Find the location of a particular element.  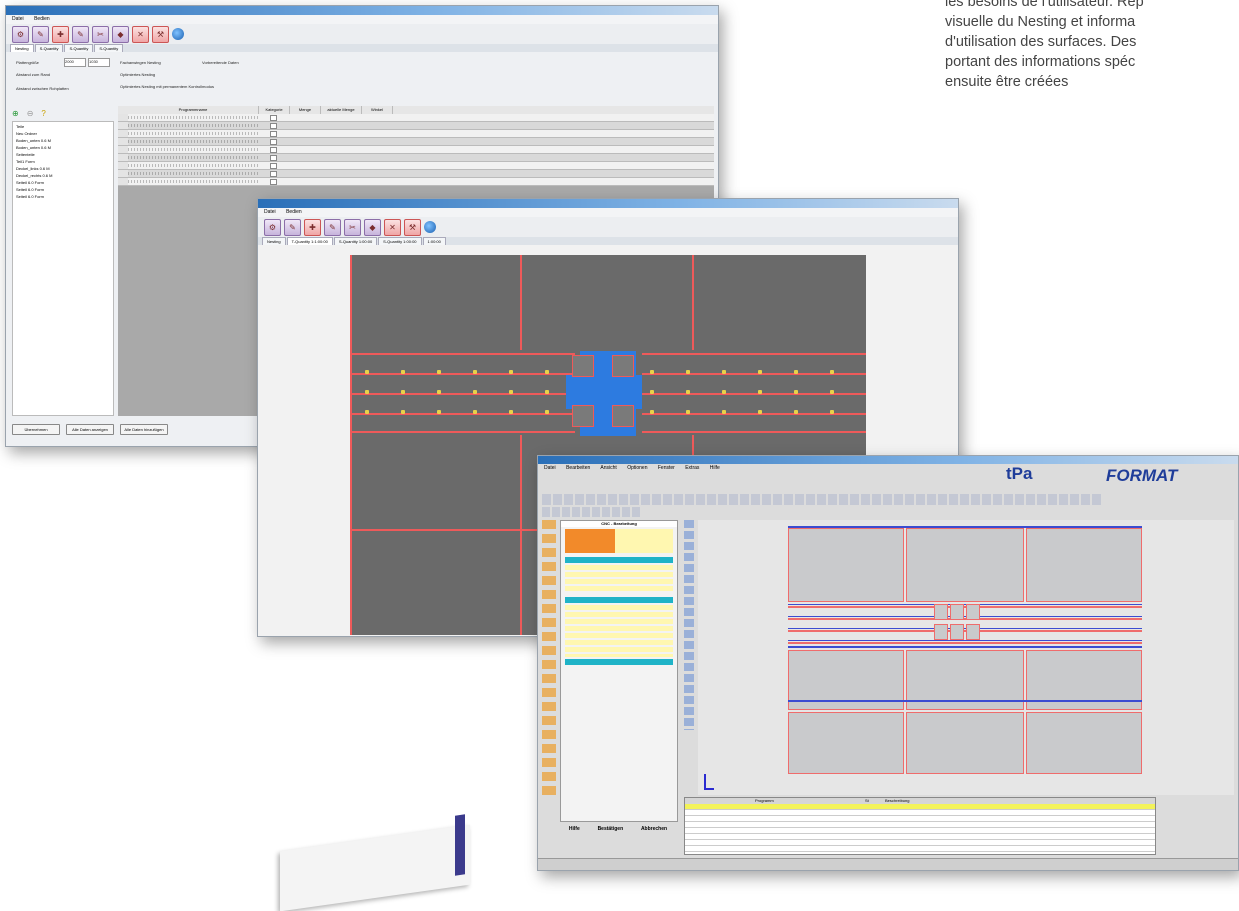

left-tool-strip is located at coordinates (549, 660).